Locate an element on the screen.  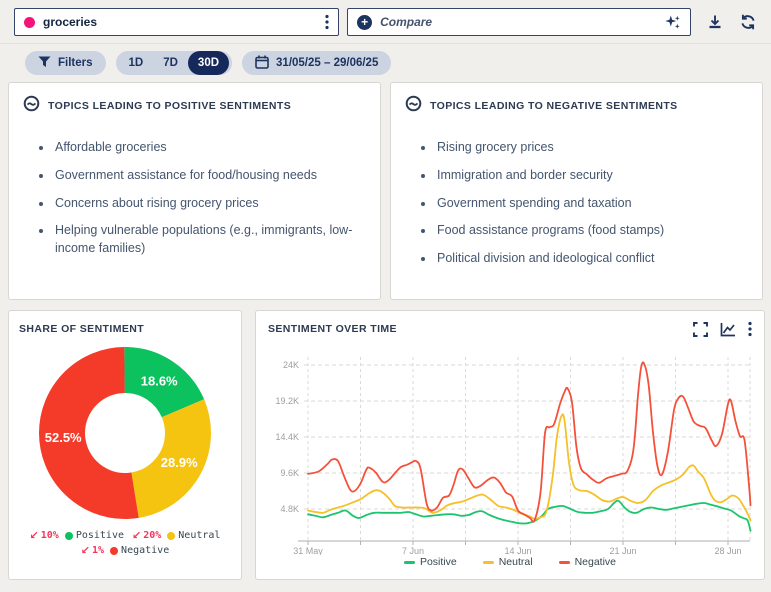
series-line-neutral is located at coordinates (529, 467).